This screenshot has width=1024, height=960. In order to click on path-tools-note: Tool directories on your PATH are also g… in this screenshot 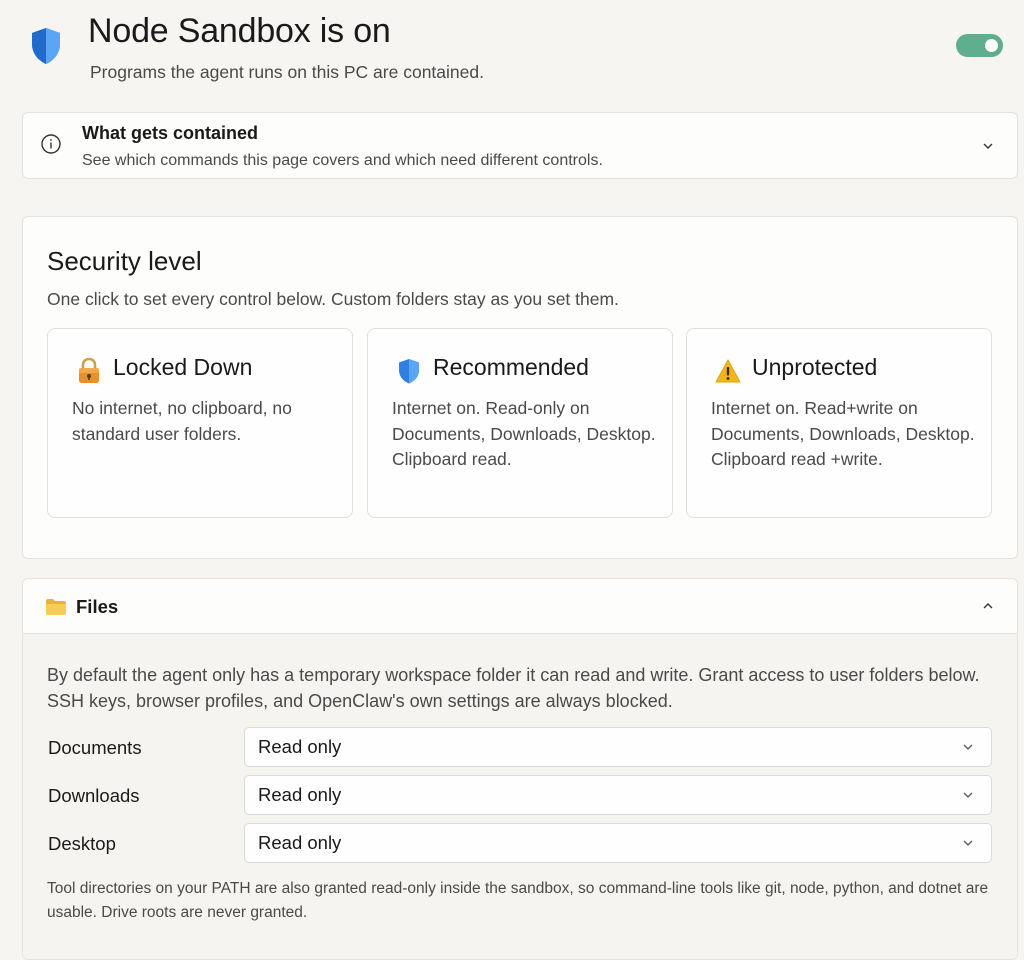, I will do `click(518, 900)`.